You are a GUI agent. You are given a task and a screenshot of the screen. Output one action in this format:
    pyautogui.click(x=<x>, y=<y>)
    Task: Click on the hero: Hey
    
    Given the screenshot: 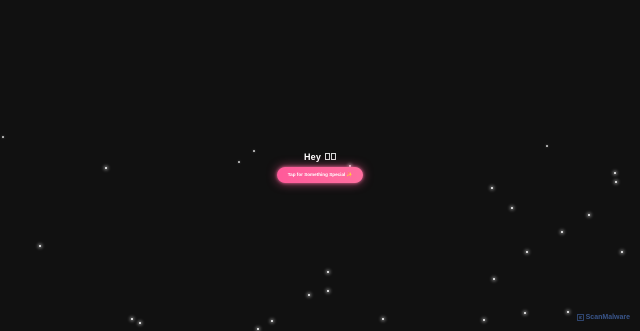 What is the action you would take?
    pyautogui.click(x=320, y=156)
    